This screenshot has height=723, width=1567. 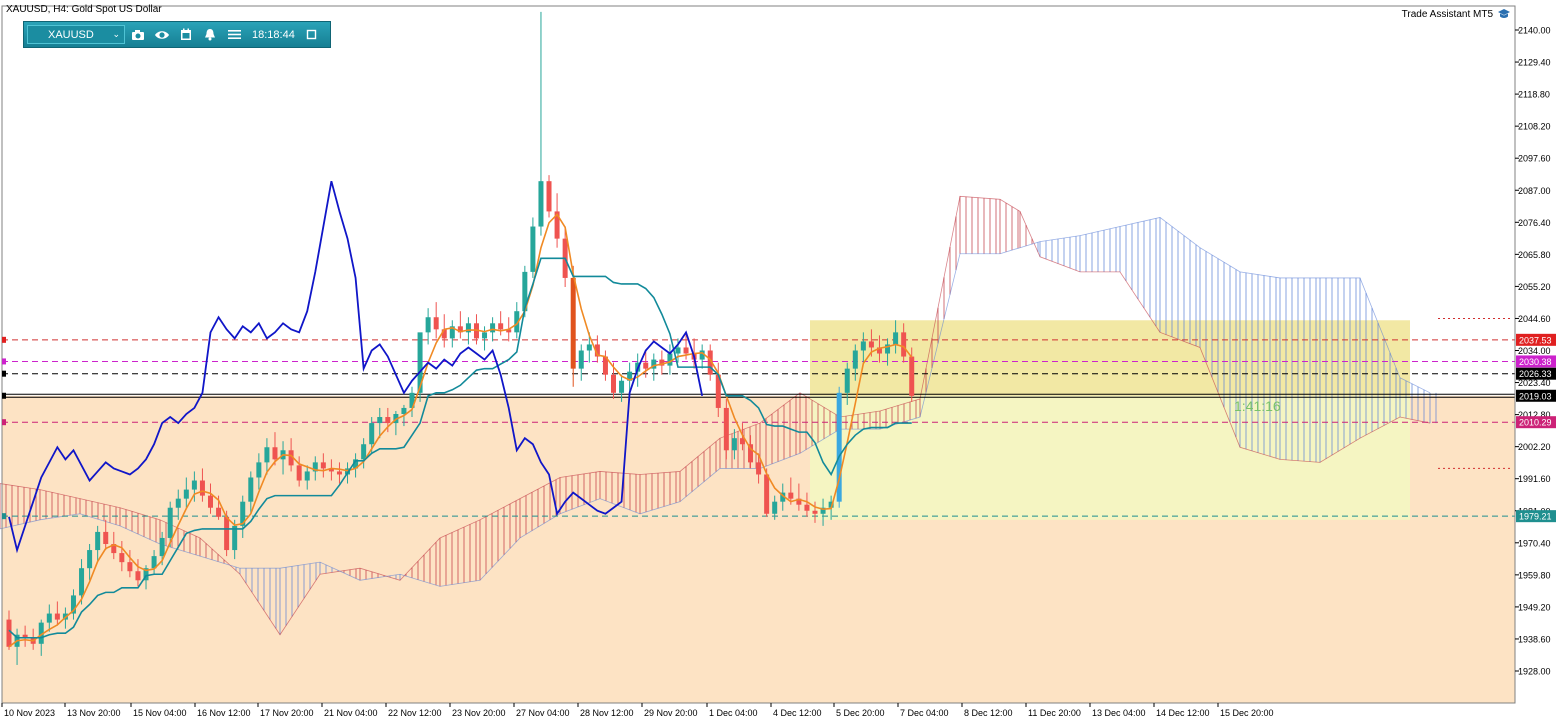 I want to click on y-tick-label: 2065.80, so click(x=1534, y=255).